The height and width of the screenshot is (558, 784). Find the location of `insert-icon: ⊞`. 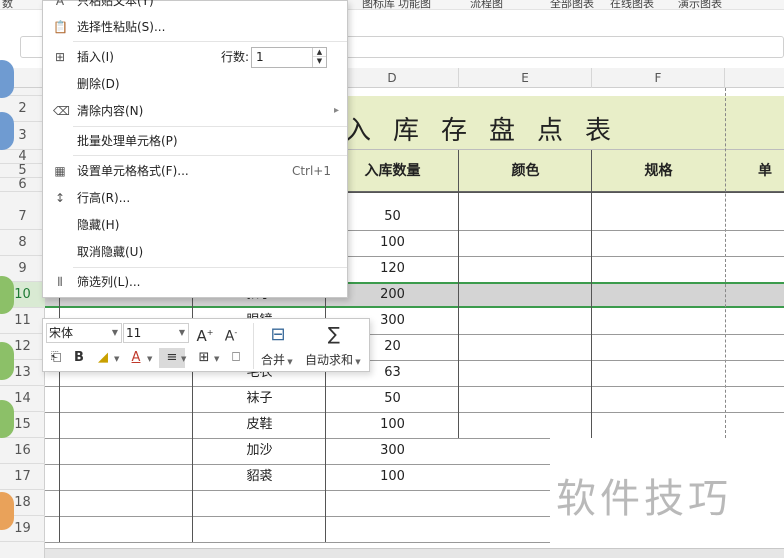

insert-icon: ⊞ is located at coordinates (60, 57).